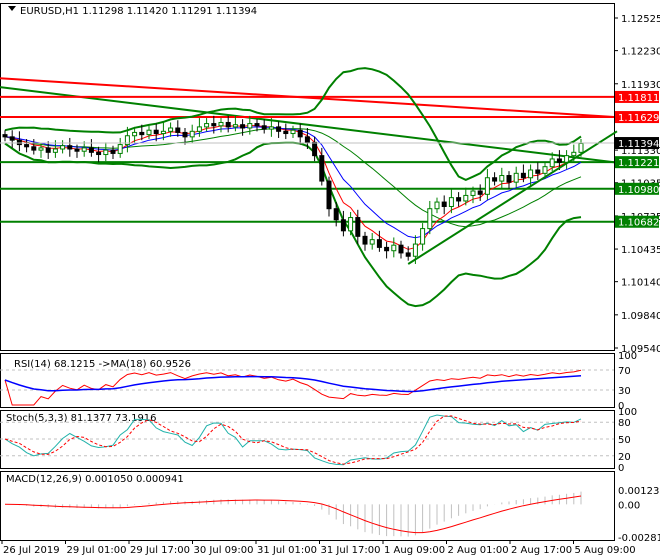  Describe the element at coordinates (624, 440) in the screenshot. I see `stoch-tick-label: 50` at that location.